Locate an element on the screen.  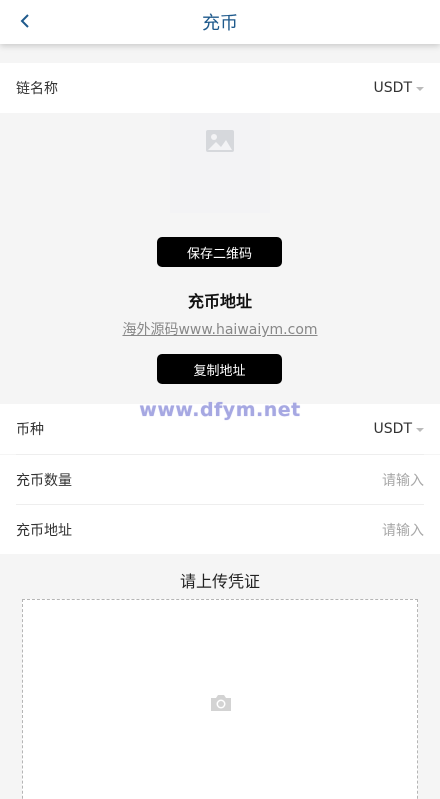
page-title: 充币 is located at coordinates (220, 23).